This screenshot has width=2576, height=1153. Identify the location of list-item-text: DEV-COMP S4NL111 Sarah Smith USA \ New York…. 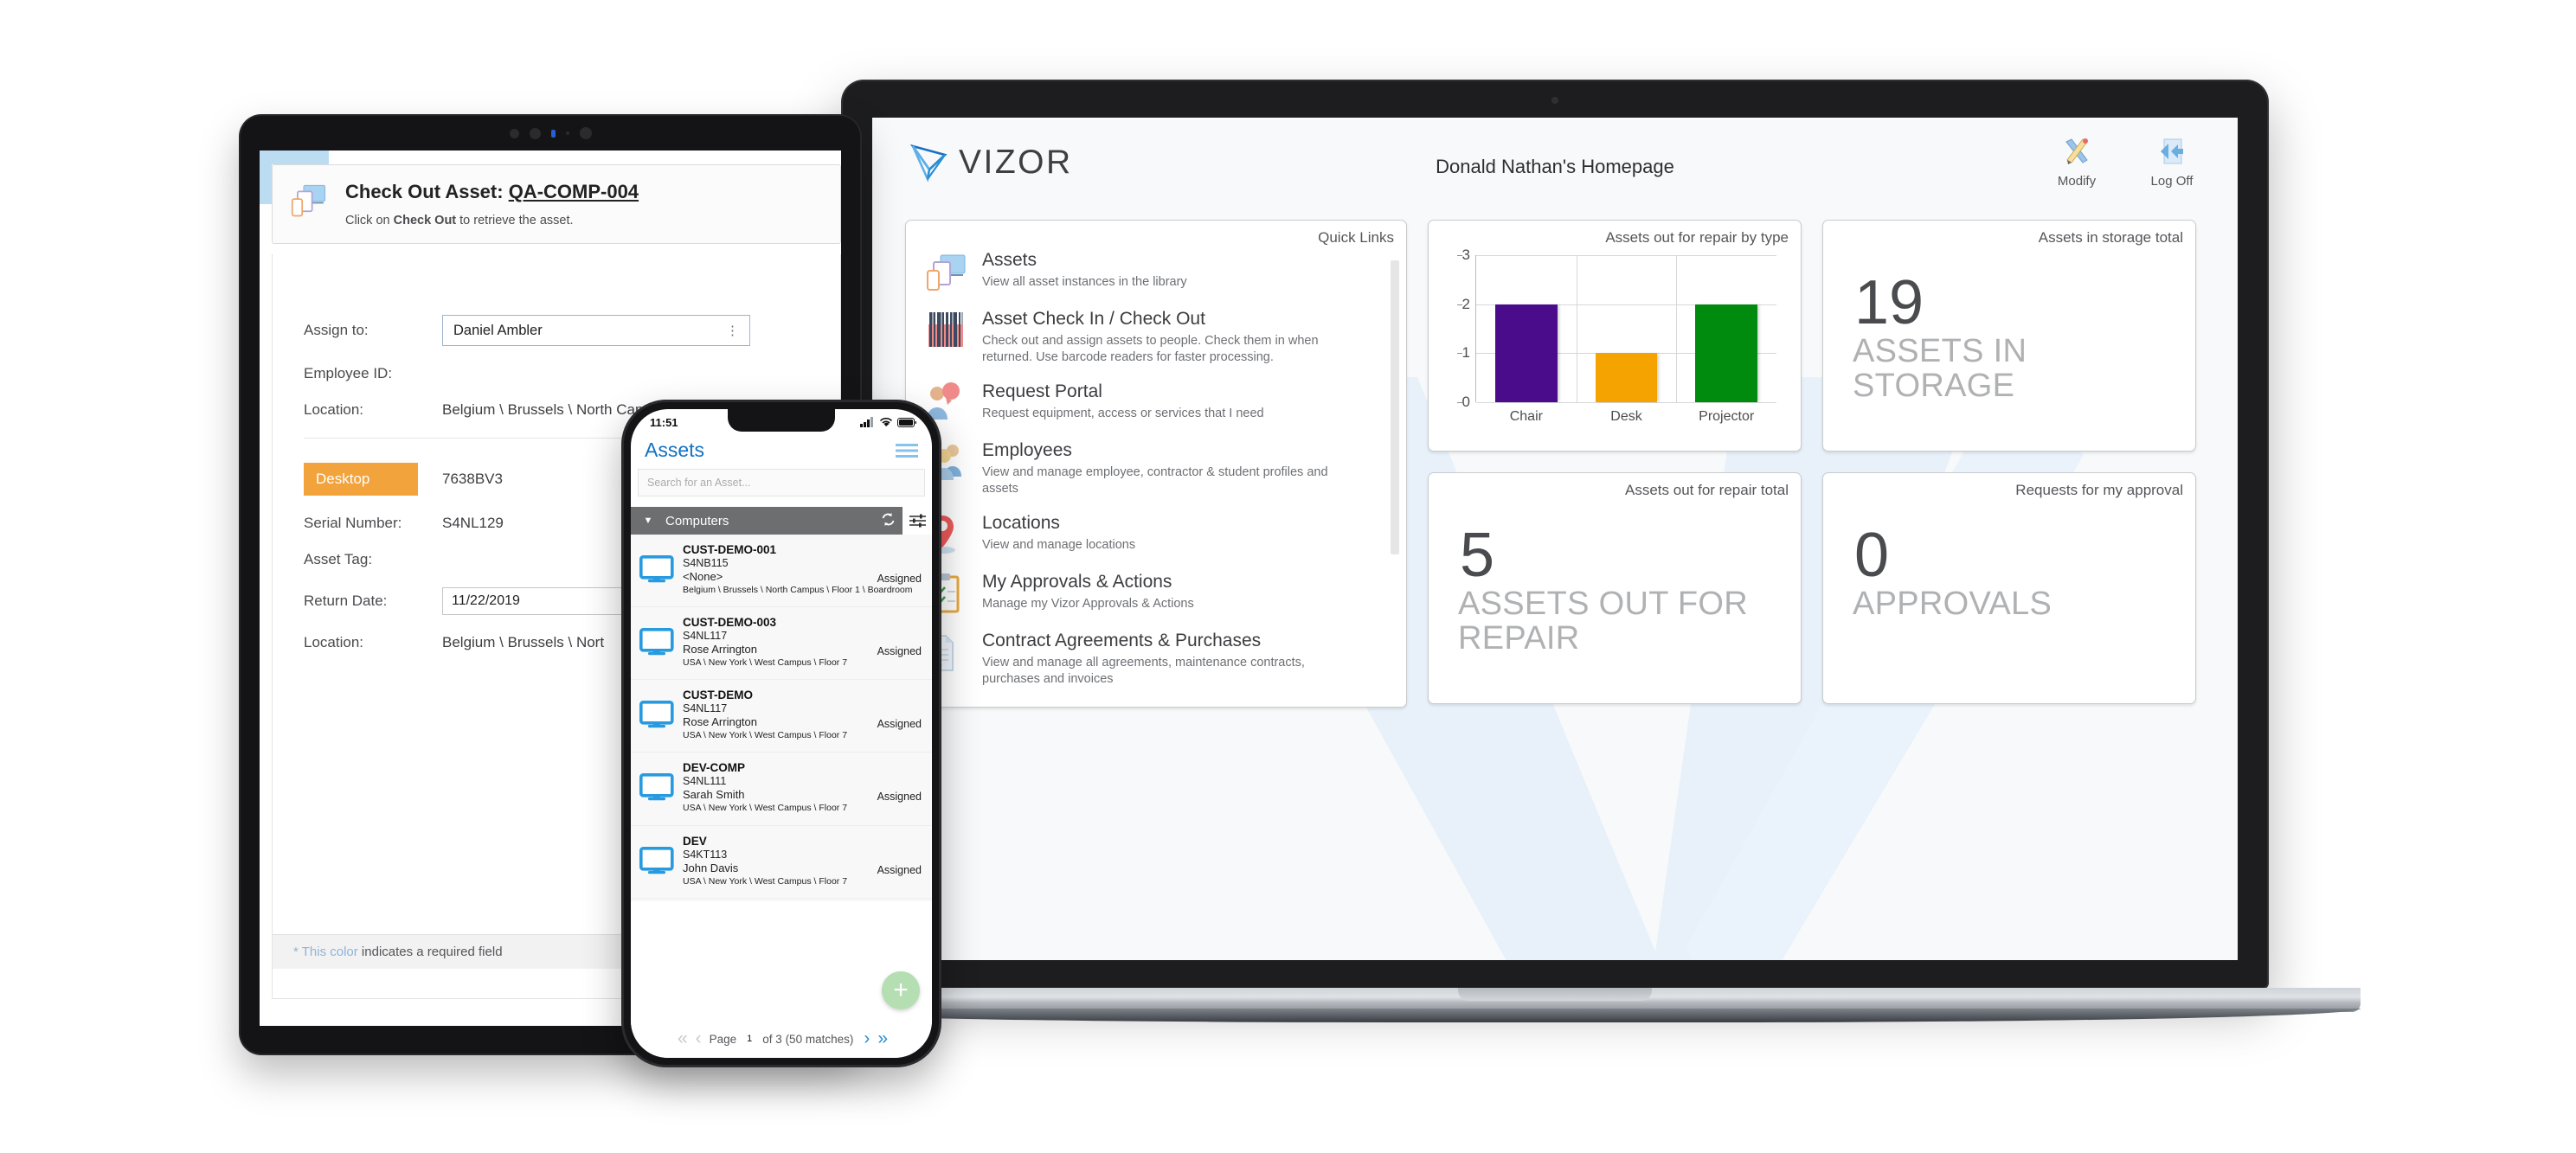
(803, 787).